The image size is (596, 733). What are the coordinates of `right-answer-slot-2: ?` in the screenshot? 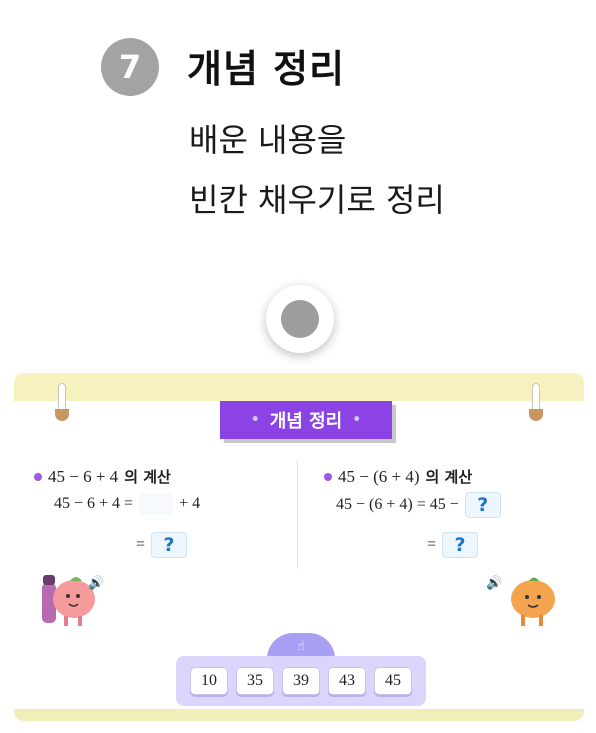 It's located at (460, 545).